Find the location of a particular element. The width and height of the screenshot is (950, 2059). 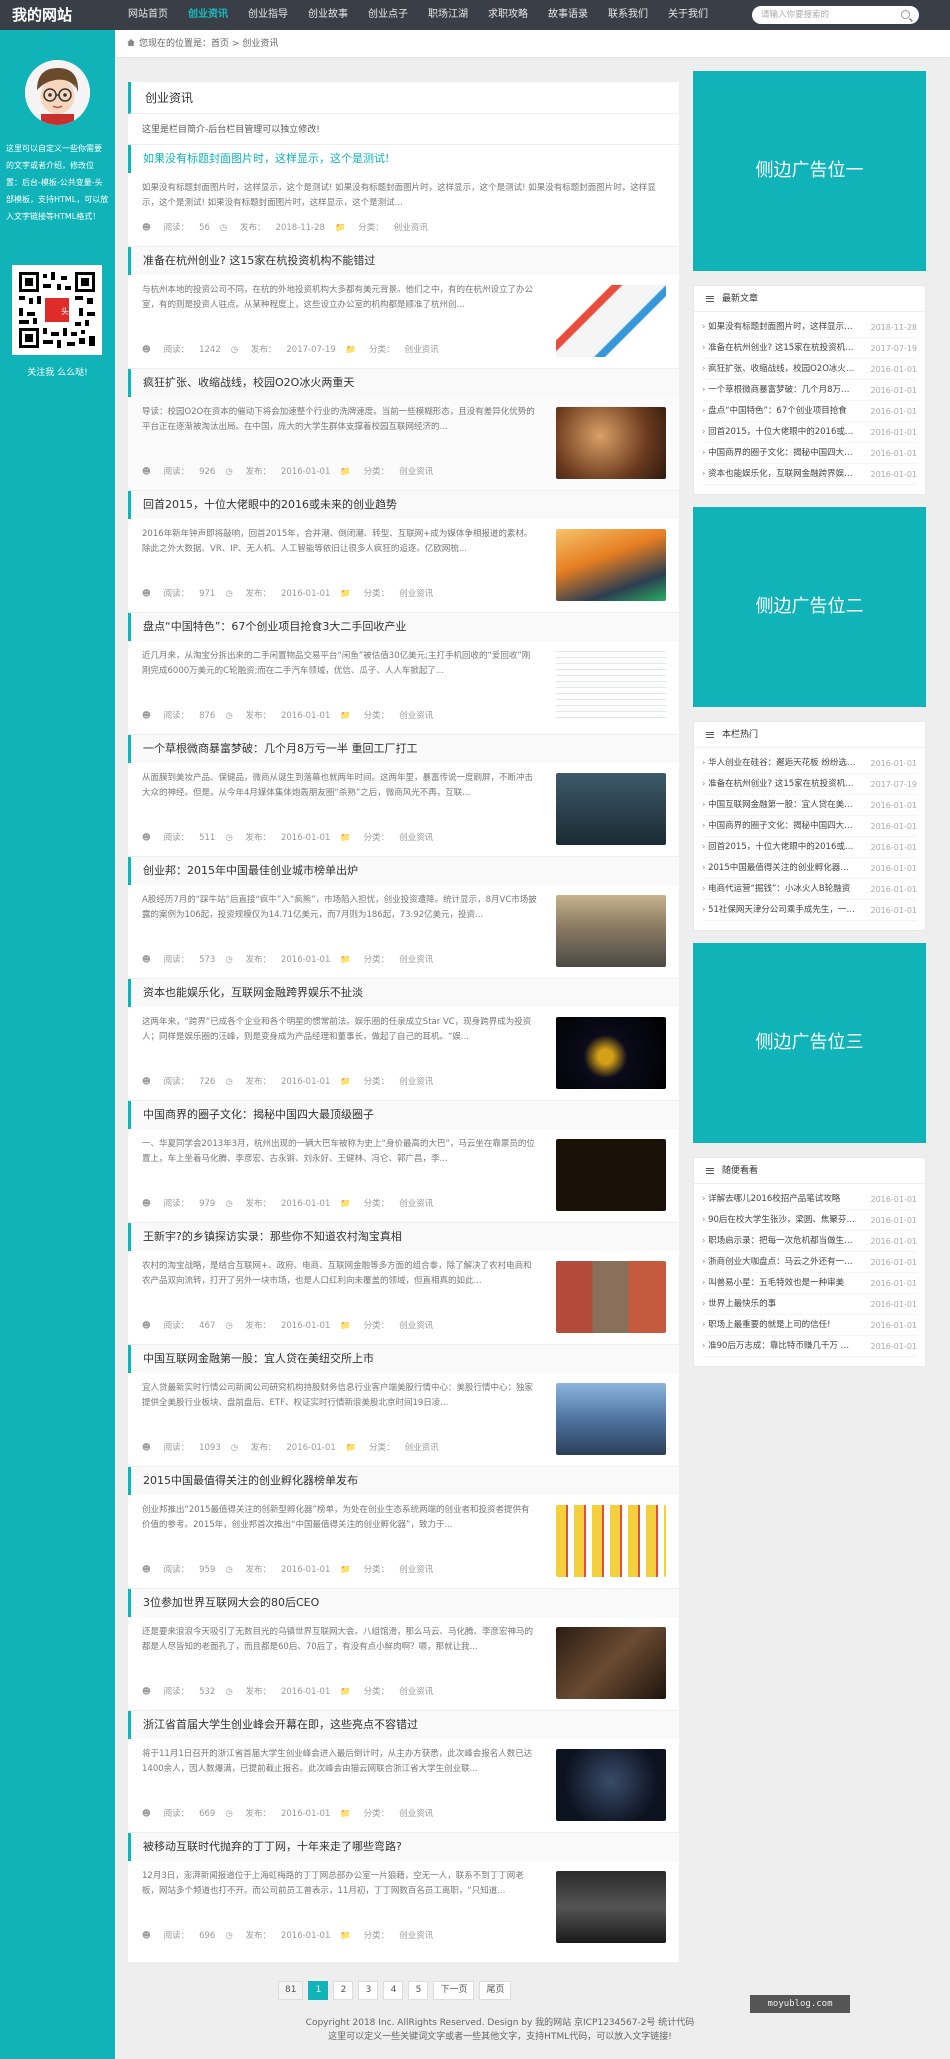

nav-item-workplace: 职场江湖 is located at coordinates (448, 15).